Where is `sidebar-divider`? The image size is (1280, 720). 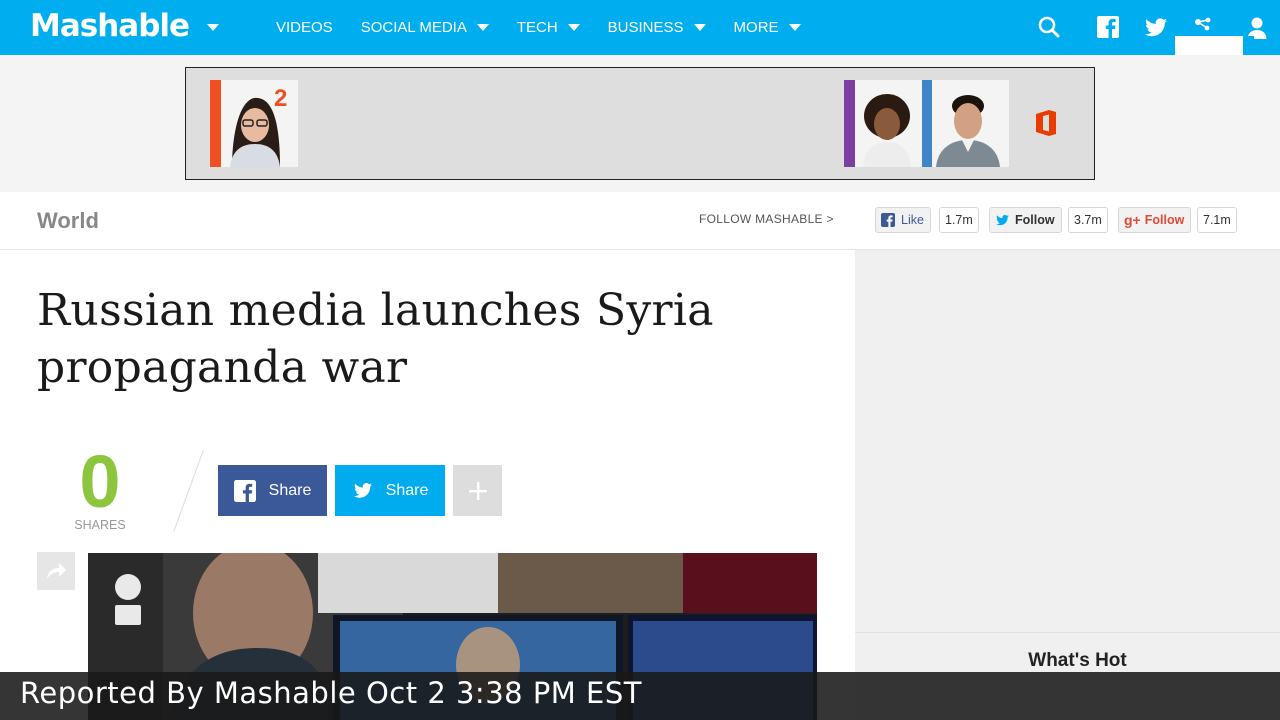
sidebar-divider is located at coordinates (1067, 632).